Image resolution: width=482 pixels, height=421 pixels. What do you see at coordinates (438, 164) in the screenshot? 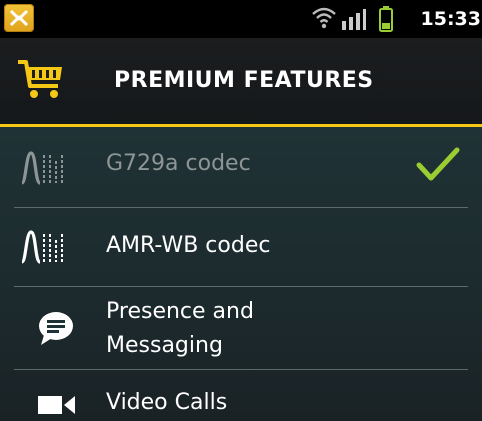
I see `checkmark-icon` at bounding box center [438, 164].